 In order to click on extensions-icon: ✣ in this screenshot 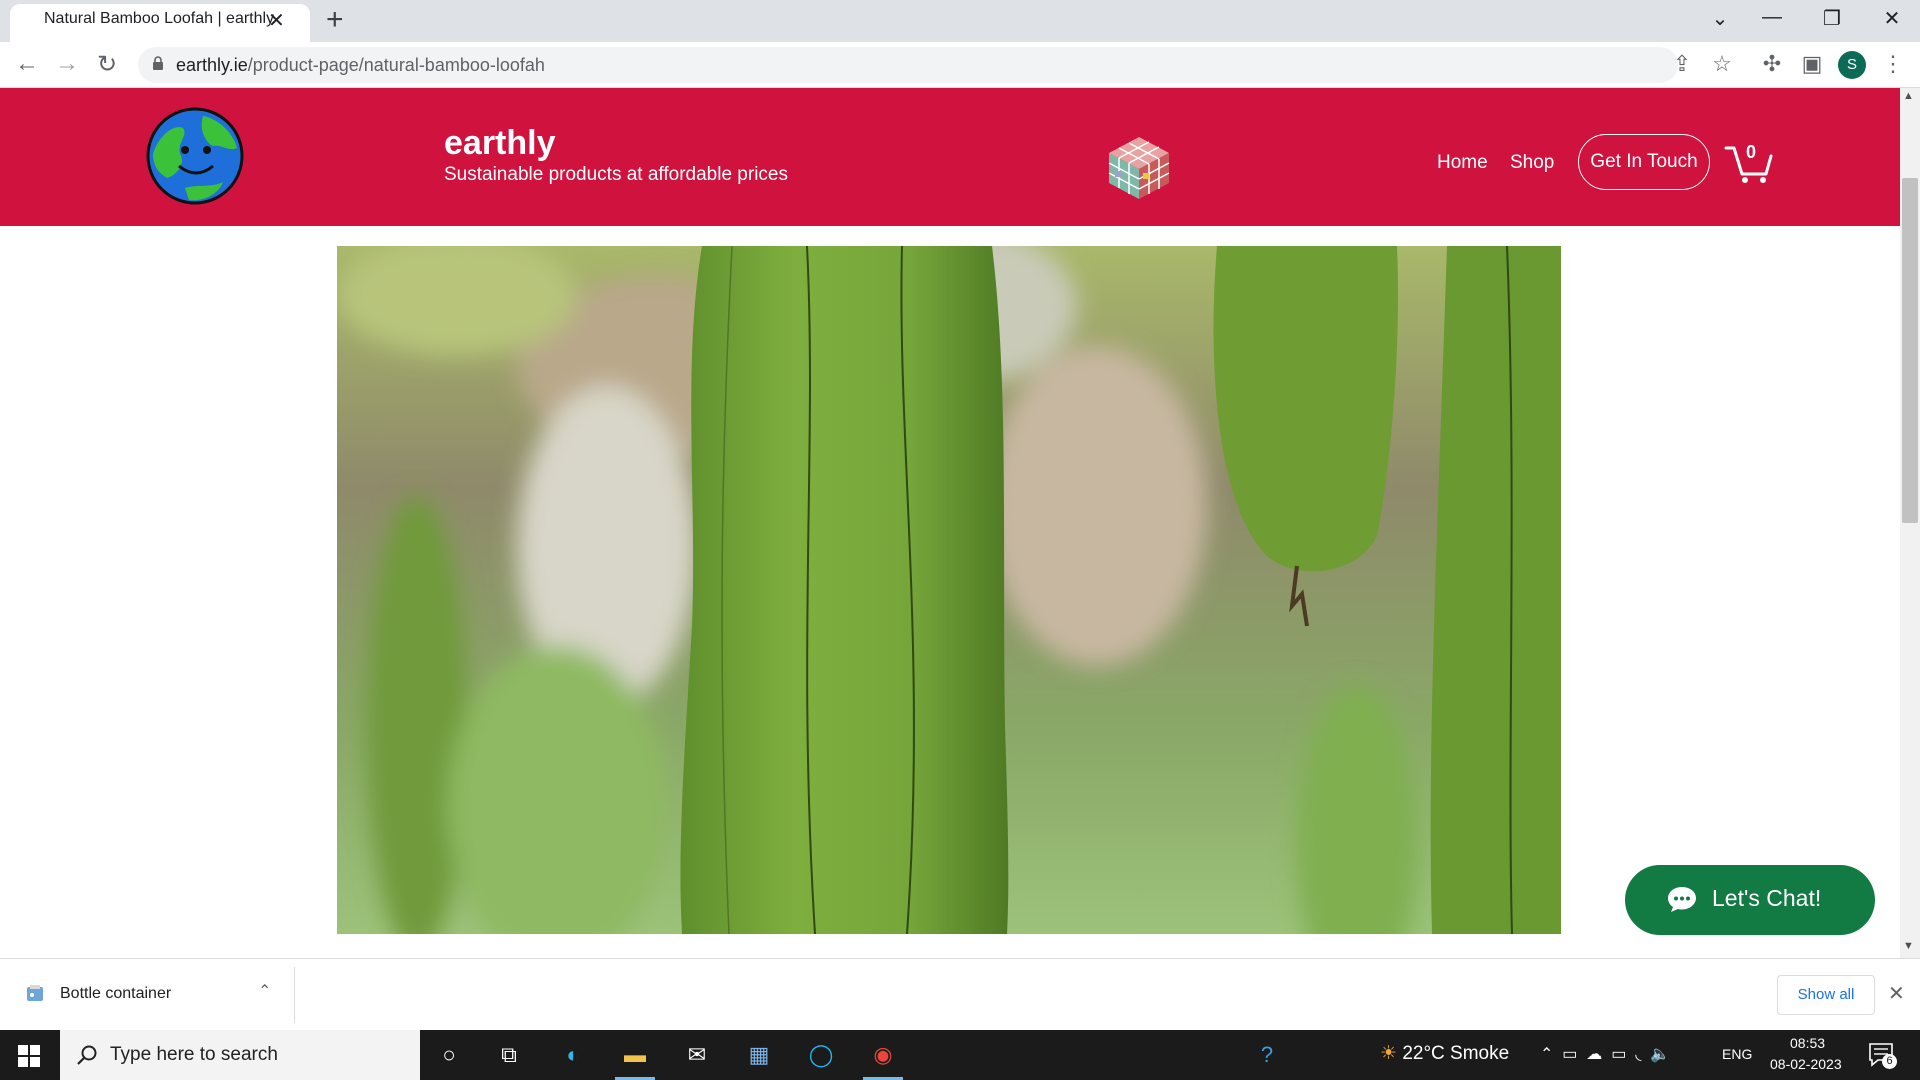, I will do `click(1772, 64)`.